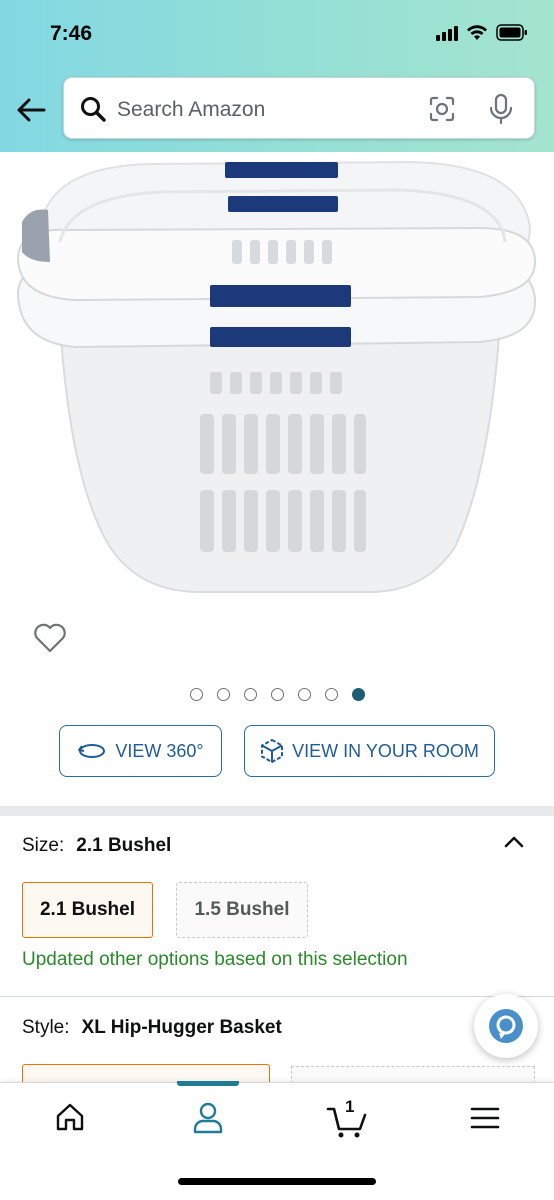 The height and width of the screenshot is (1200, 554). Describe the element at coordinates (242, 910) in the screenshot. I see `size-option: 1.5 Bushel` at that location.